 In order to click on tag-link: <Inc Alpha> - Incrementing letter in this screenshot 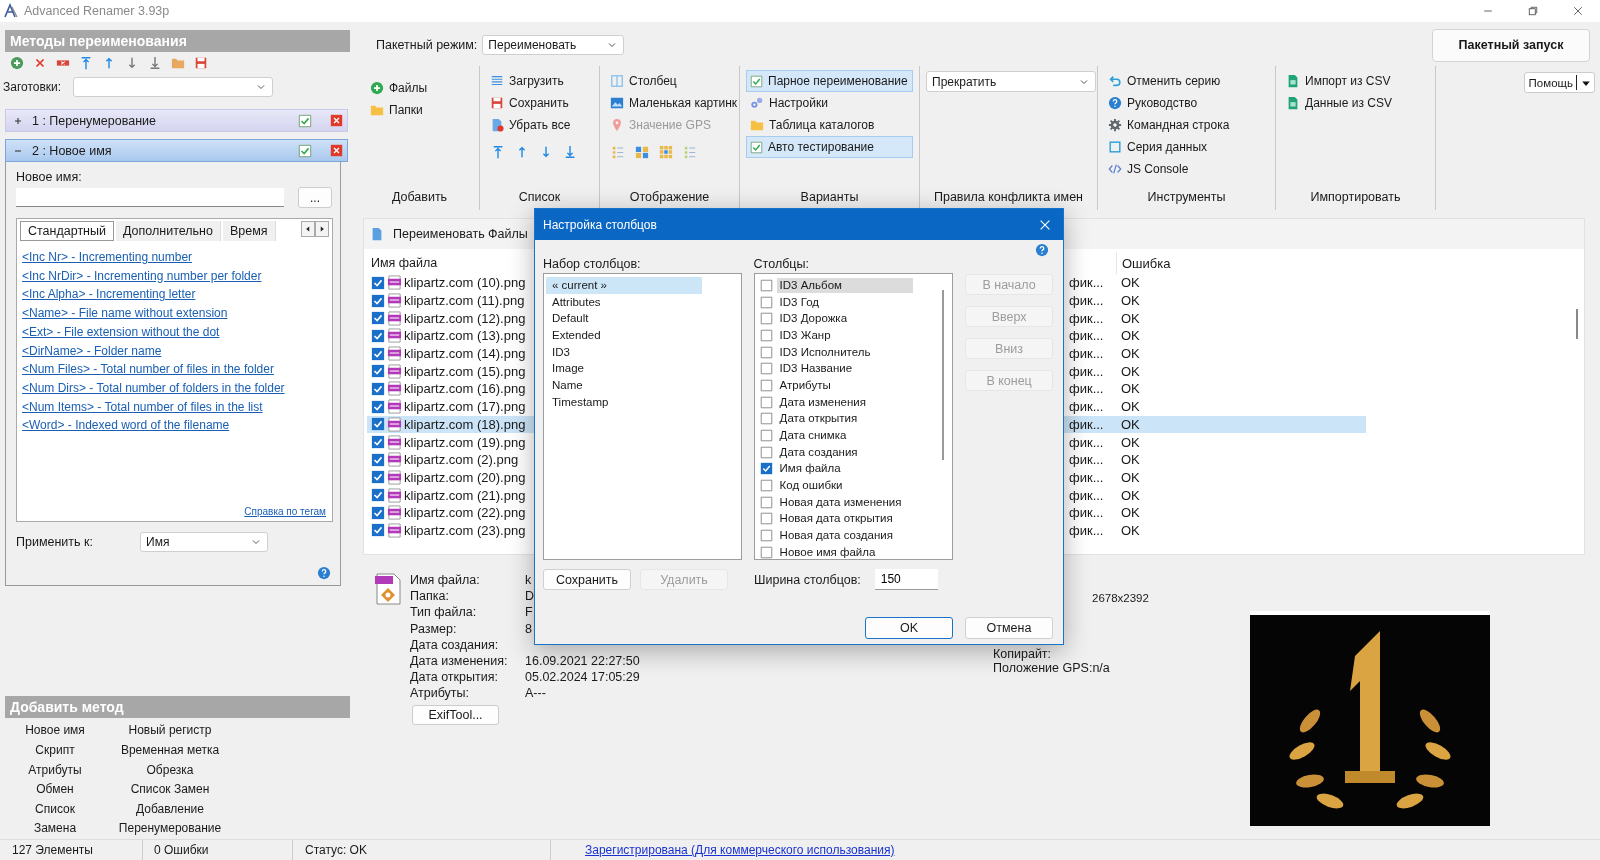, I will do `click(109, 295)`.